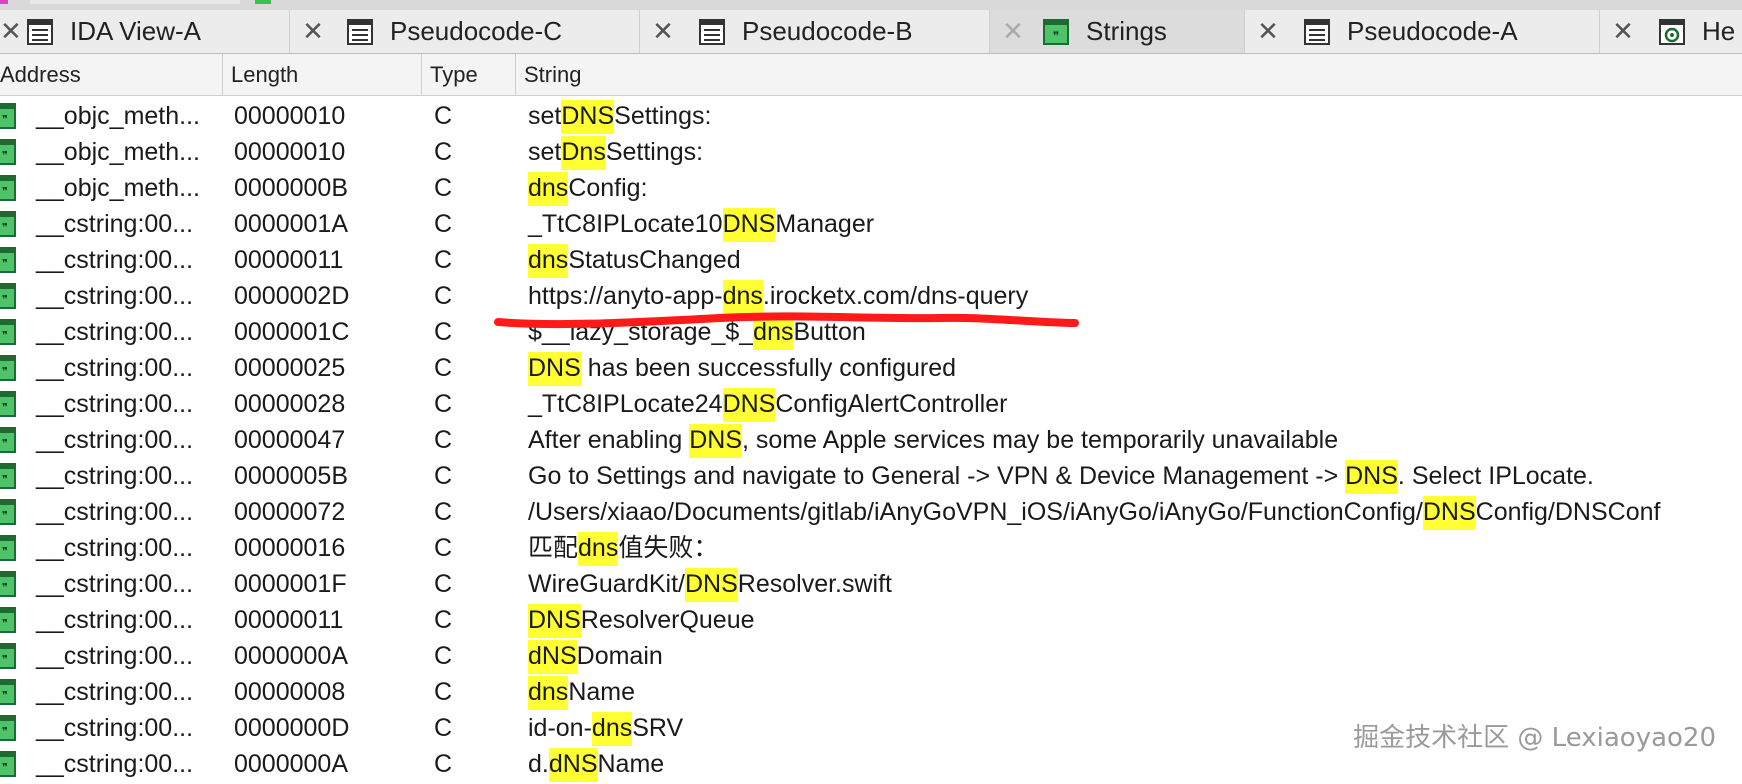 This screenshot has height=784, width=1742. I want to click on string-suffix: Name, so click(601, 692).